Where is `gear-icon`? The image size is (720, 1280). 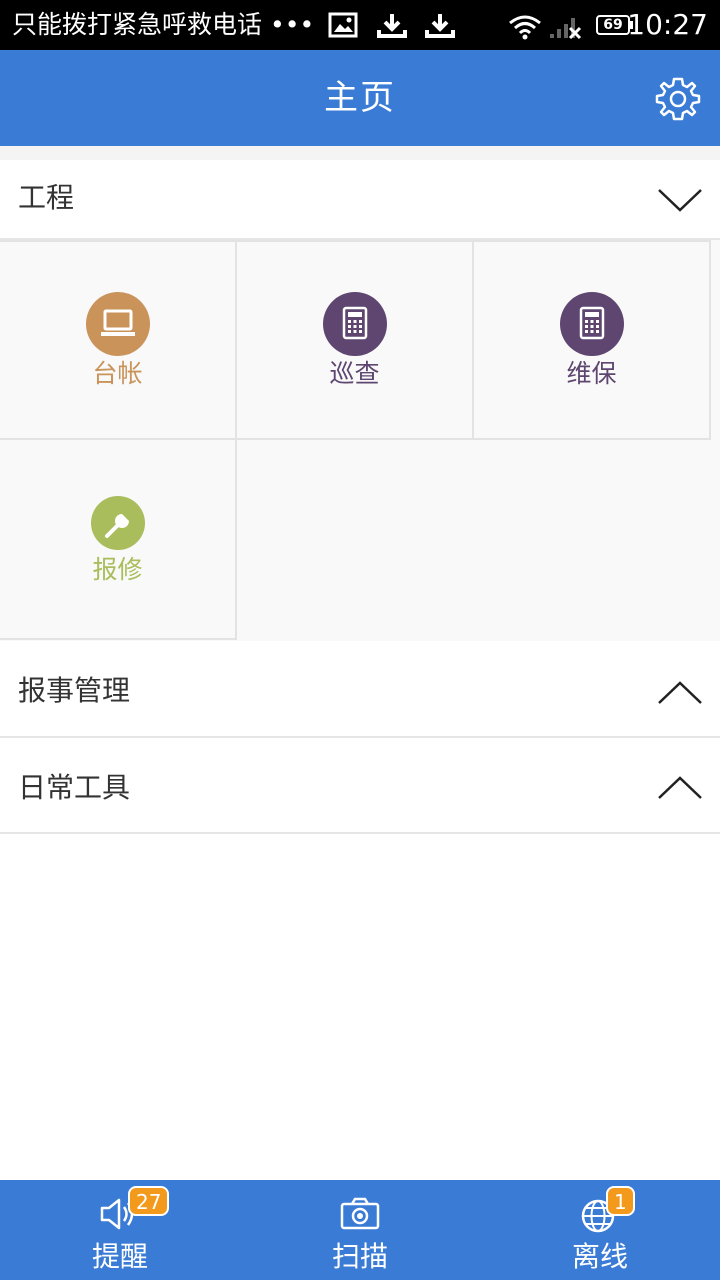 gear-icon is located at coordinates (678, 99).